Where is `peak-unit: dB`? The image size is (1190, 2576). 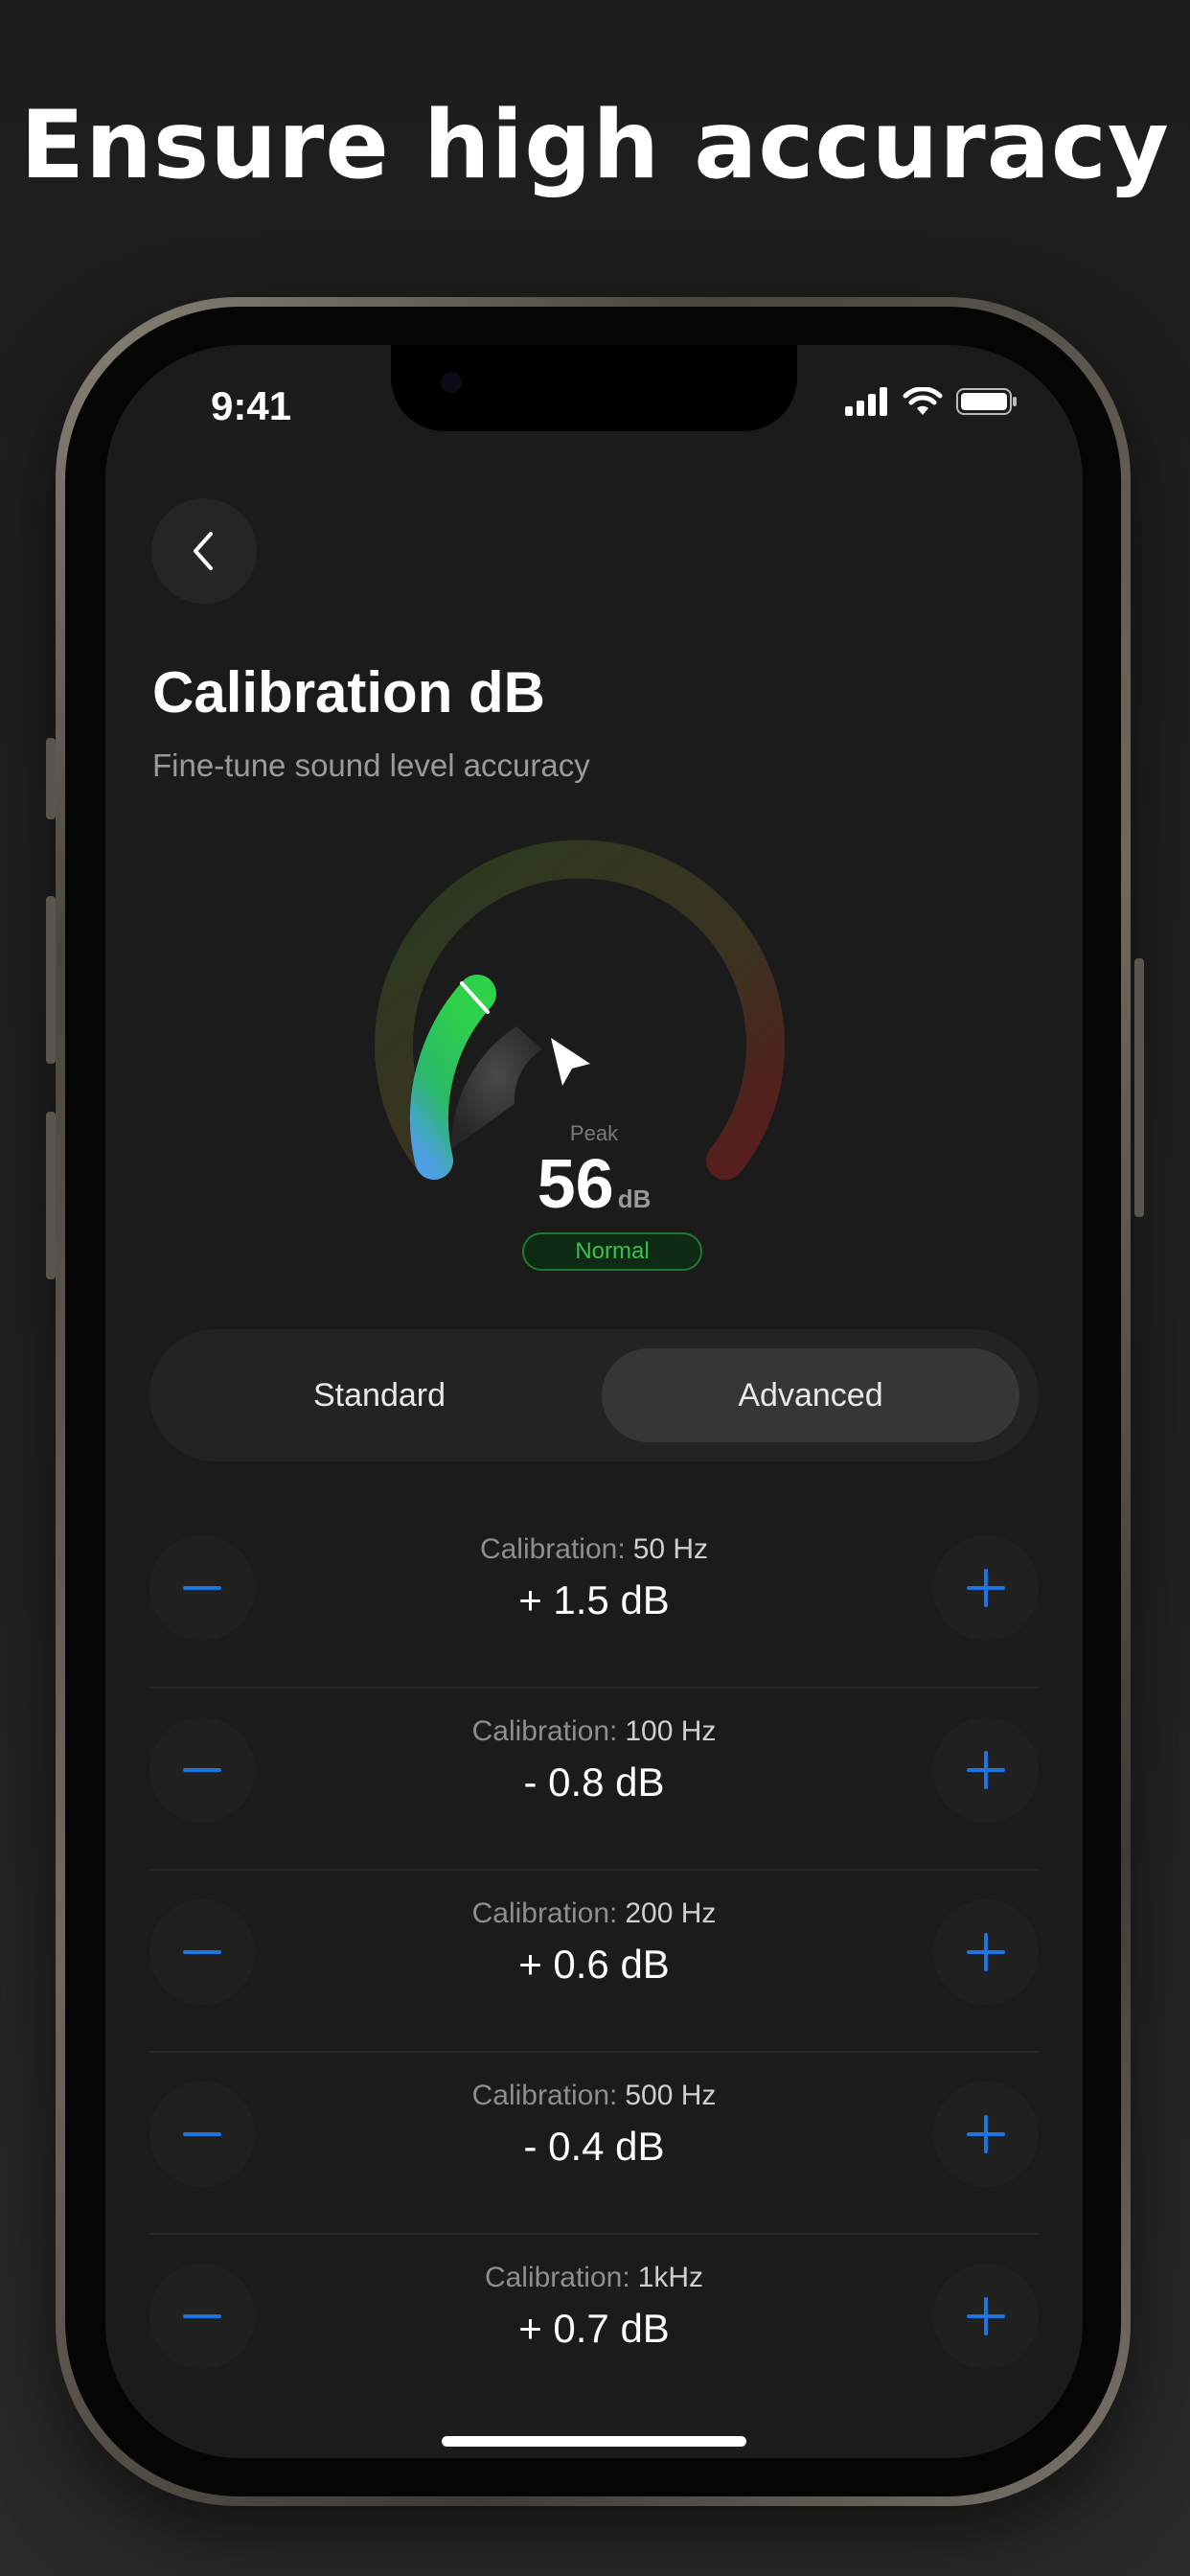
peak-unit: dB is located at coordinates (635, 1198).